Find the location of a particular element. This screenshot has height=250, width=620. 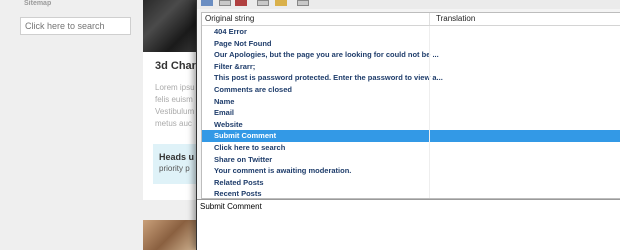

table-row: Click here to search is located at coordinates (411, 147).